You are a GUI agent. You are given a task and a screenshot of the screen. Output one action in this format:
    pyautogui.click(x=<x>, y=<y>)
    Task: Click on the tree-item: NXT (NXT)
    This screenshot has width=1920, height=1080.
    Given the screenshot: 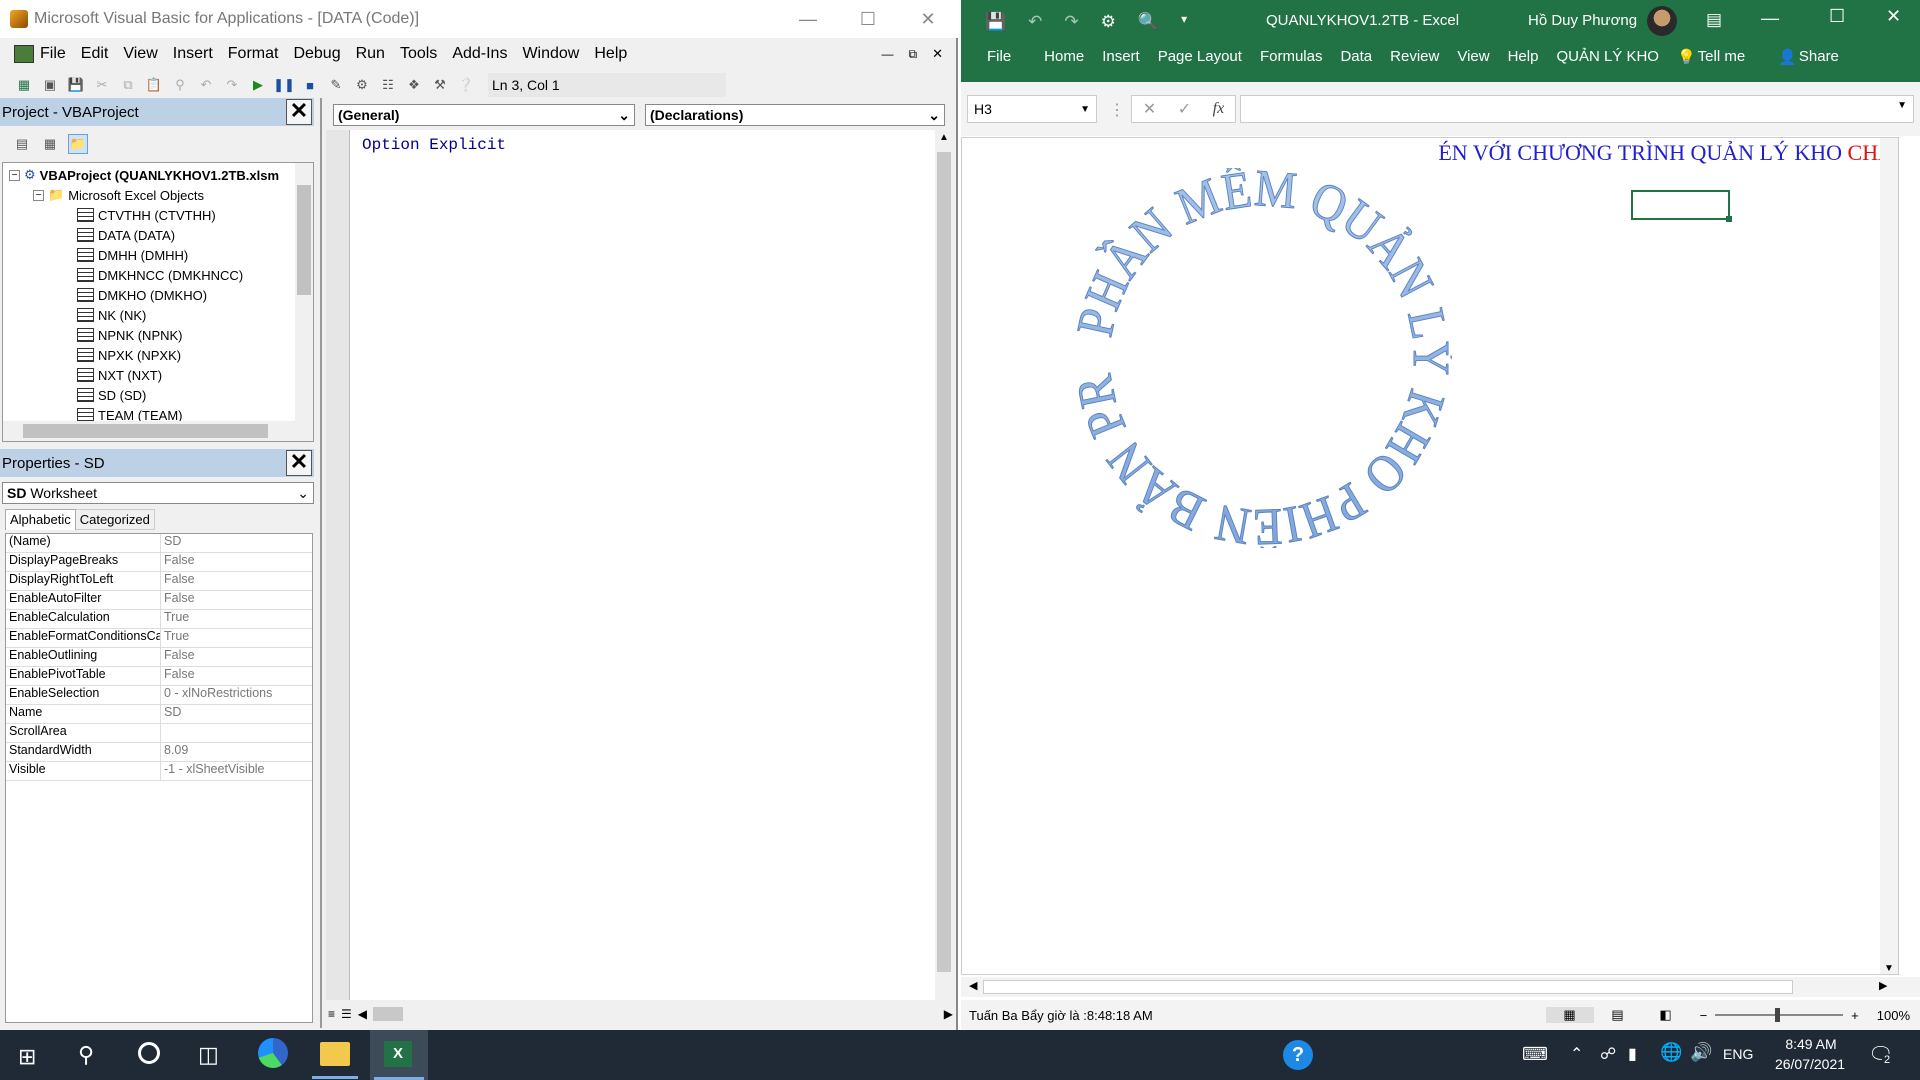 What is the action you would take?
    pyautogui.click(x=119, y=375)
    